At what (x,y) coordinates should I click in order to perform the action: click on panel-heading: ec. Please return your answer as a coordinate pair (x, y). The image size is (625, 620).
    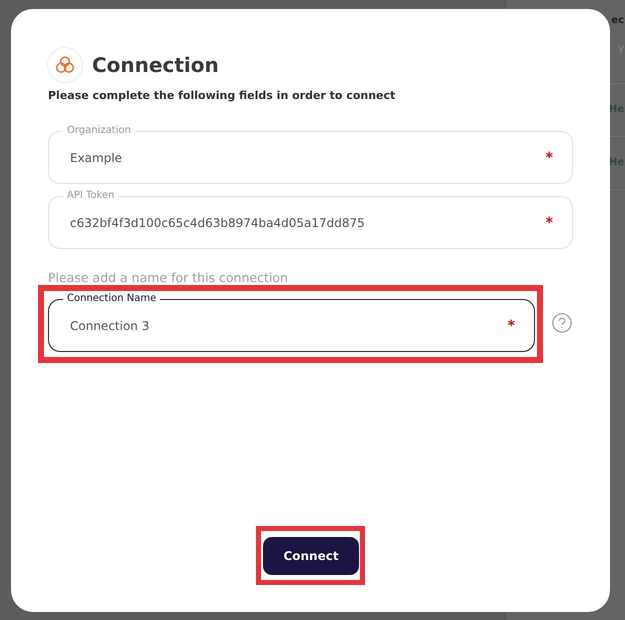
    Looking at the image, I should click on (617, 20).